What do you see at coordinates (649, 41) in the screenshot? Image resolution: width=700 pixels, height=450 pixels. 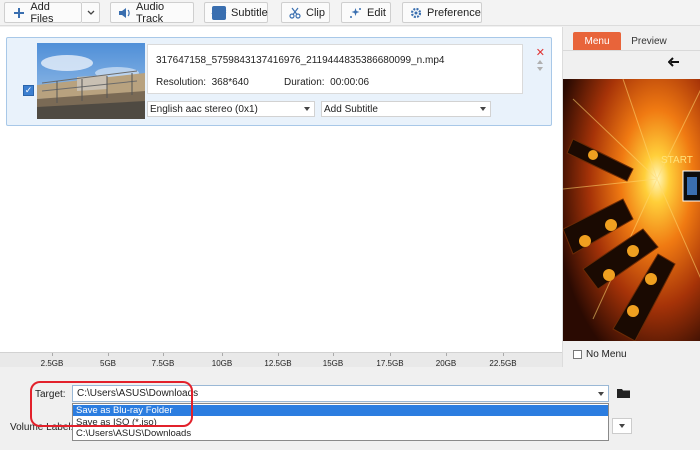 I see `tab-preview: Preview` at bounding box center [649, 41].